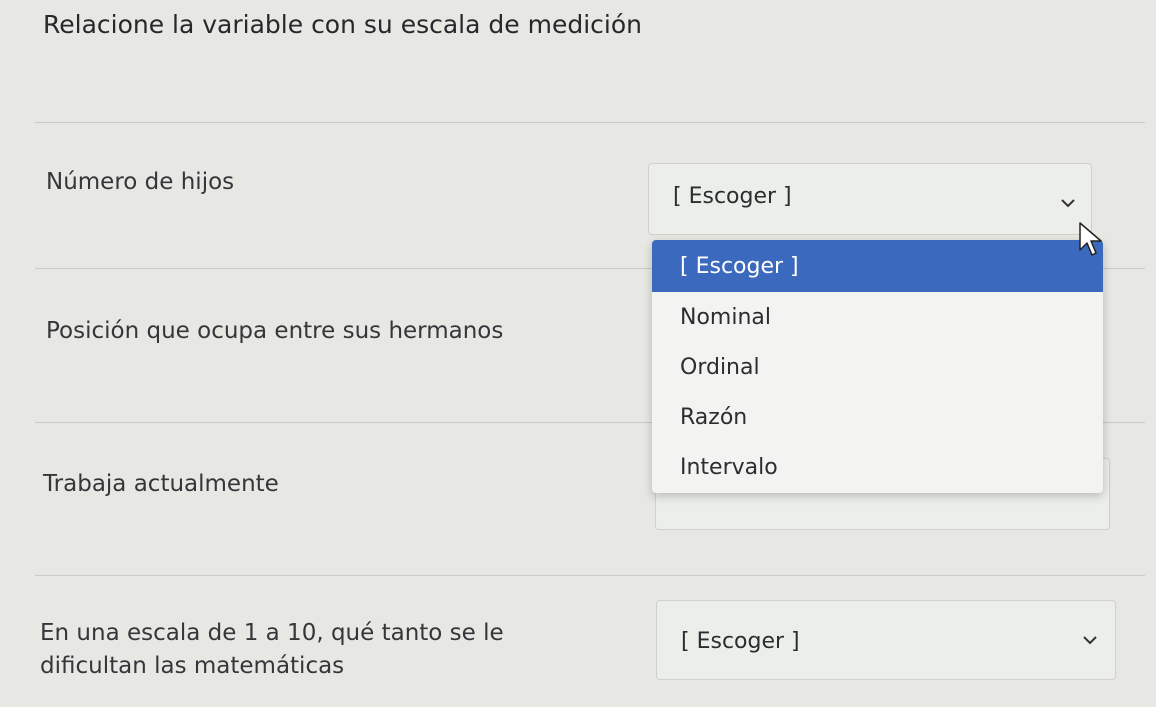  I want to click on option-escoger: [ Escoger ], so click(877, 266).